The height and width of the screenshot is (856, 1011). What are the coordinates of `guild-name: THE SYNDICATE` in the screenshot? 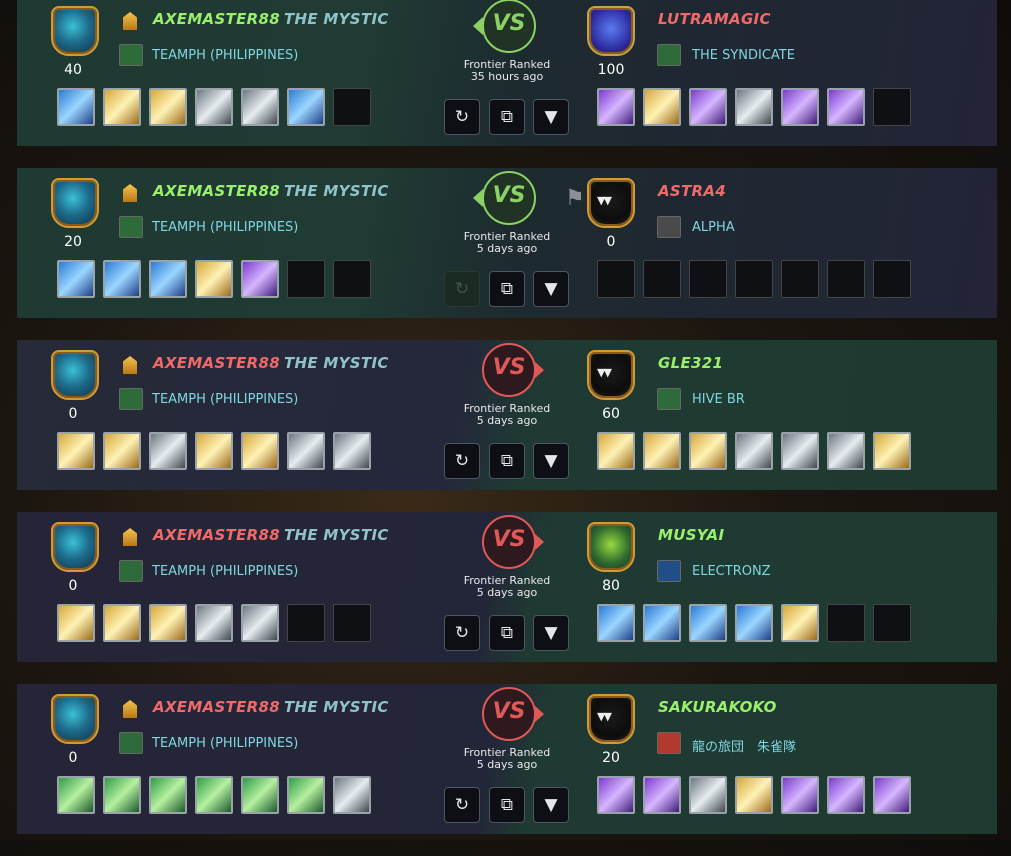 It's located at (743, 55).